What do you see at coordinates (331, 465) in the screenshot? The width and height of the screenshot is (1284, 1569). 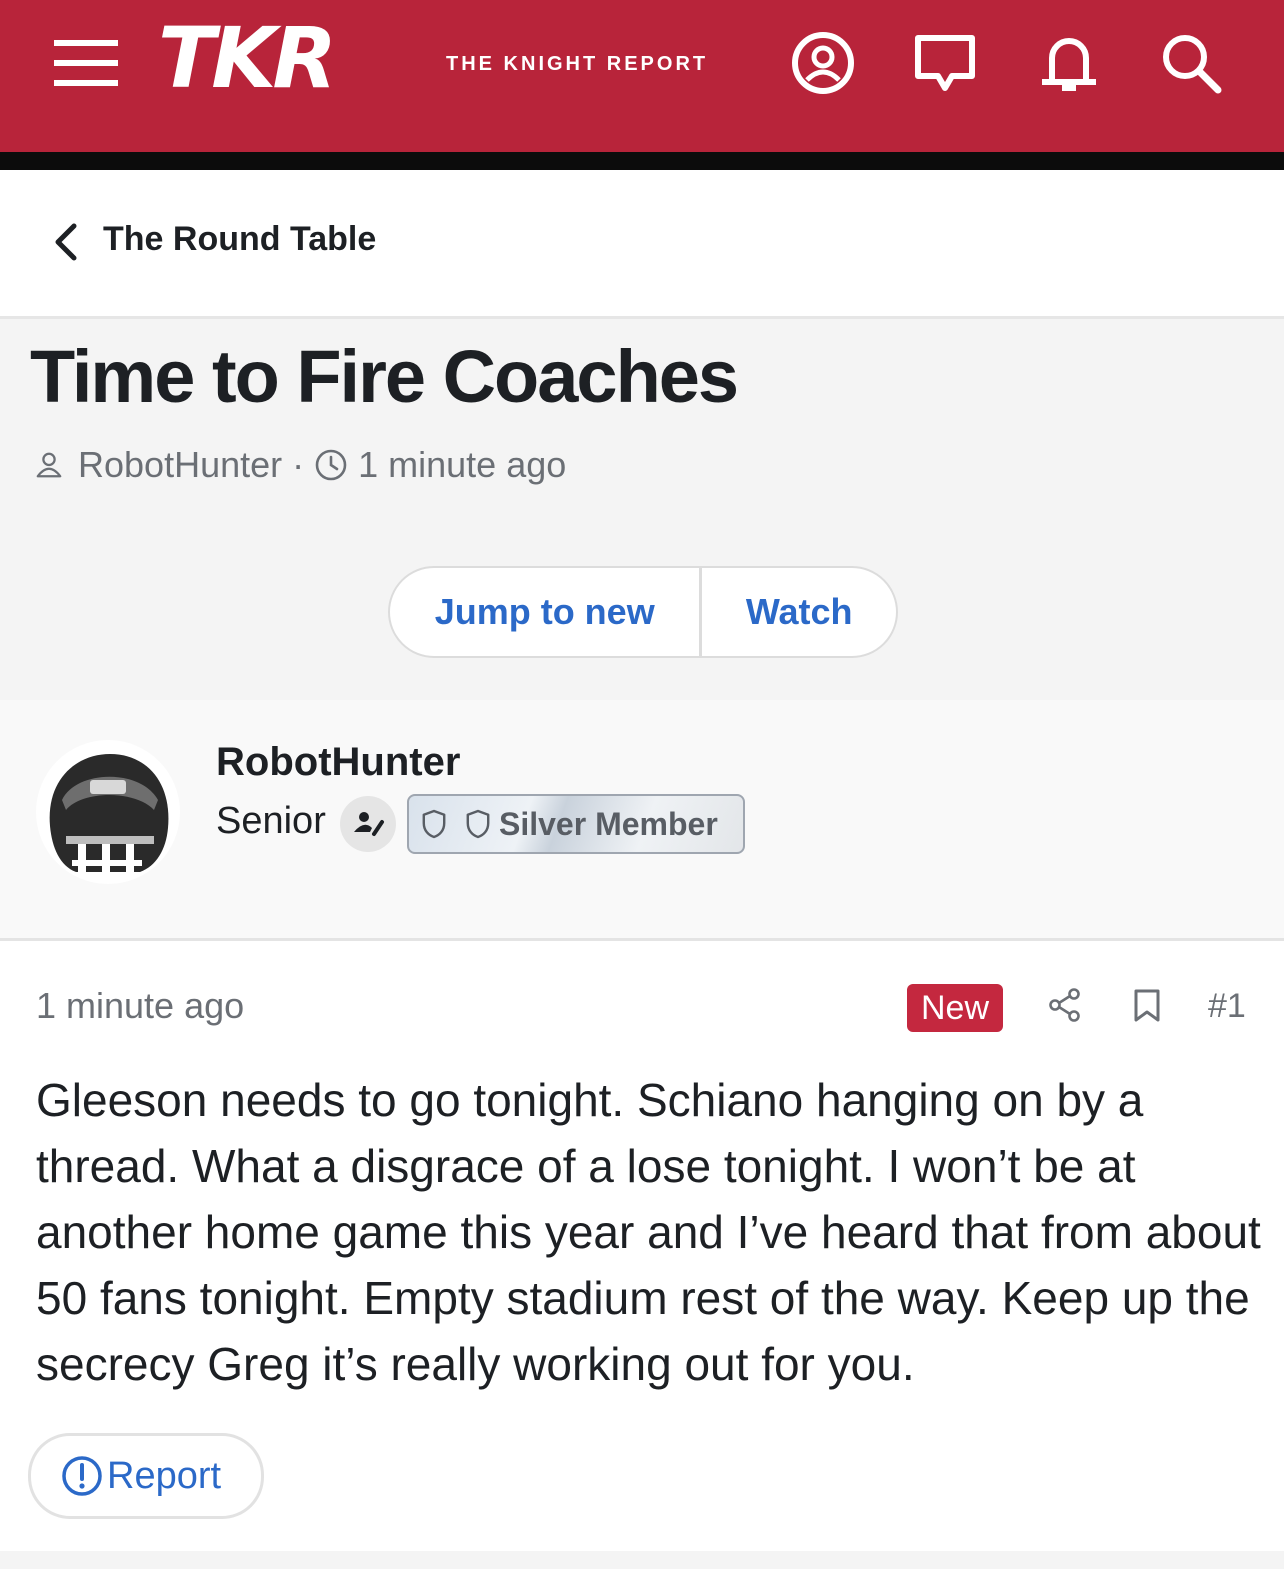 I see `clock-icon` at bounding box center [331, 465].